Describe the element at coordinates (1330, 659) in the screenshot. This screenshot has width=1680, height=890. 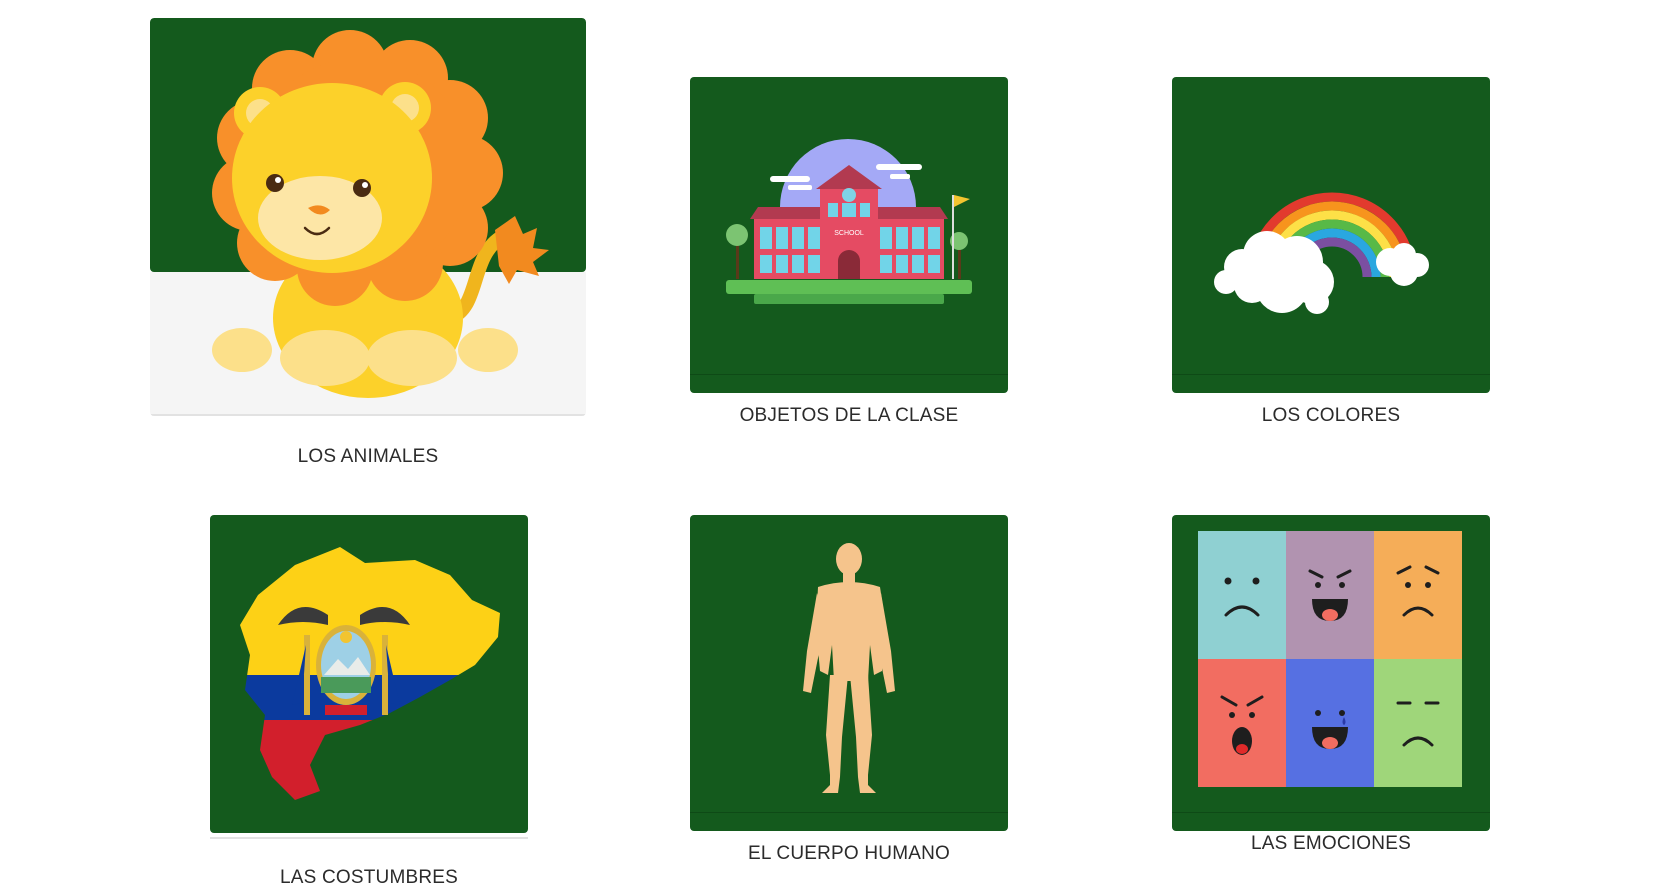
I see `emotion-faces-grid` at that location.